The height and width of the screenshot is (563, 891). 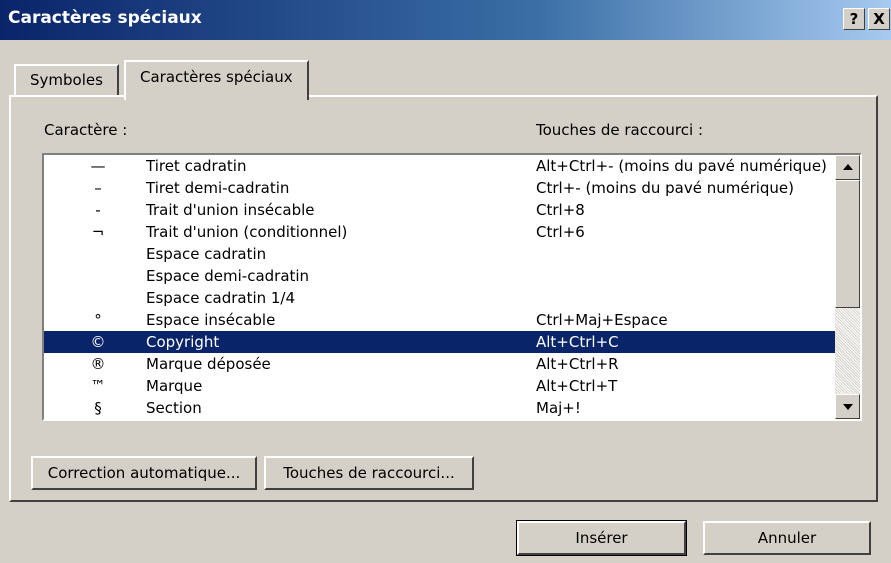 I want to click on insert-button: Insérer, so click(x=601, y=538).